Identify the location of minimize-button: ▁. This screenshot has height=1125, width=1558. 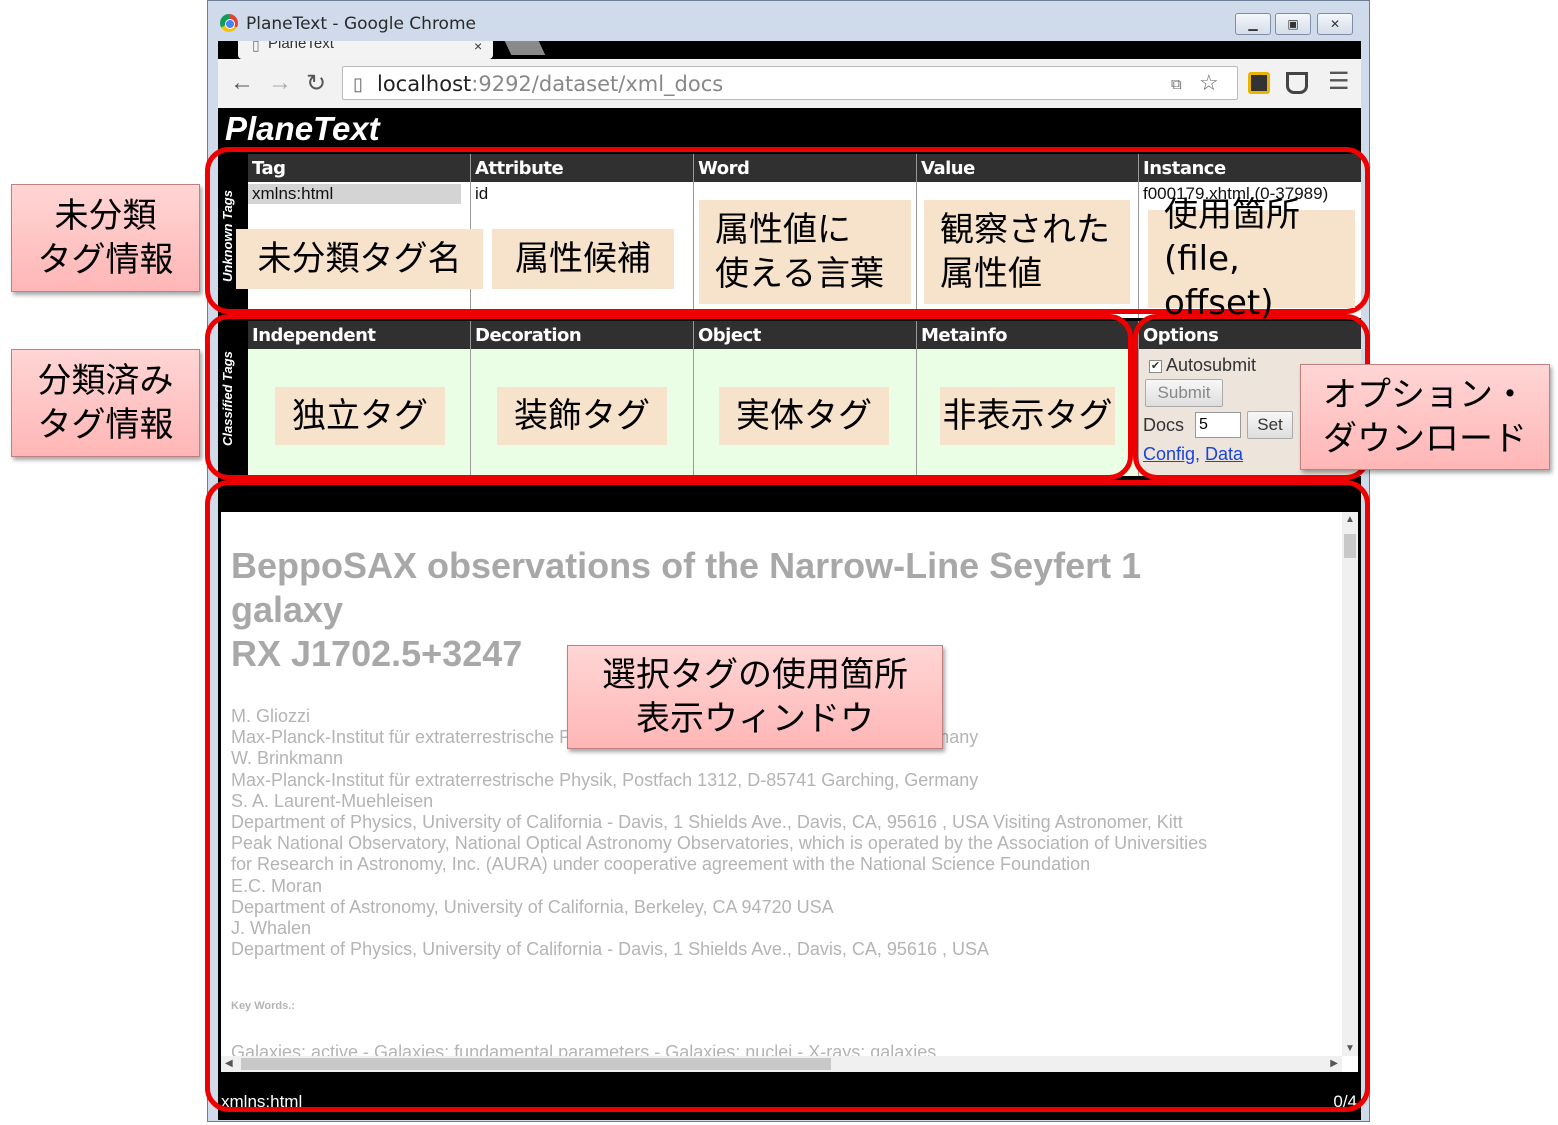
(1253, 24).